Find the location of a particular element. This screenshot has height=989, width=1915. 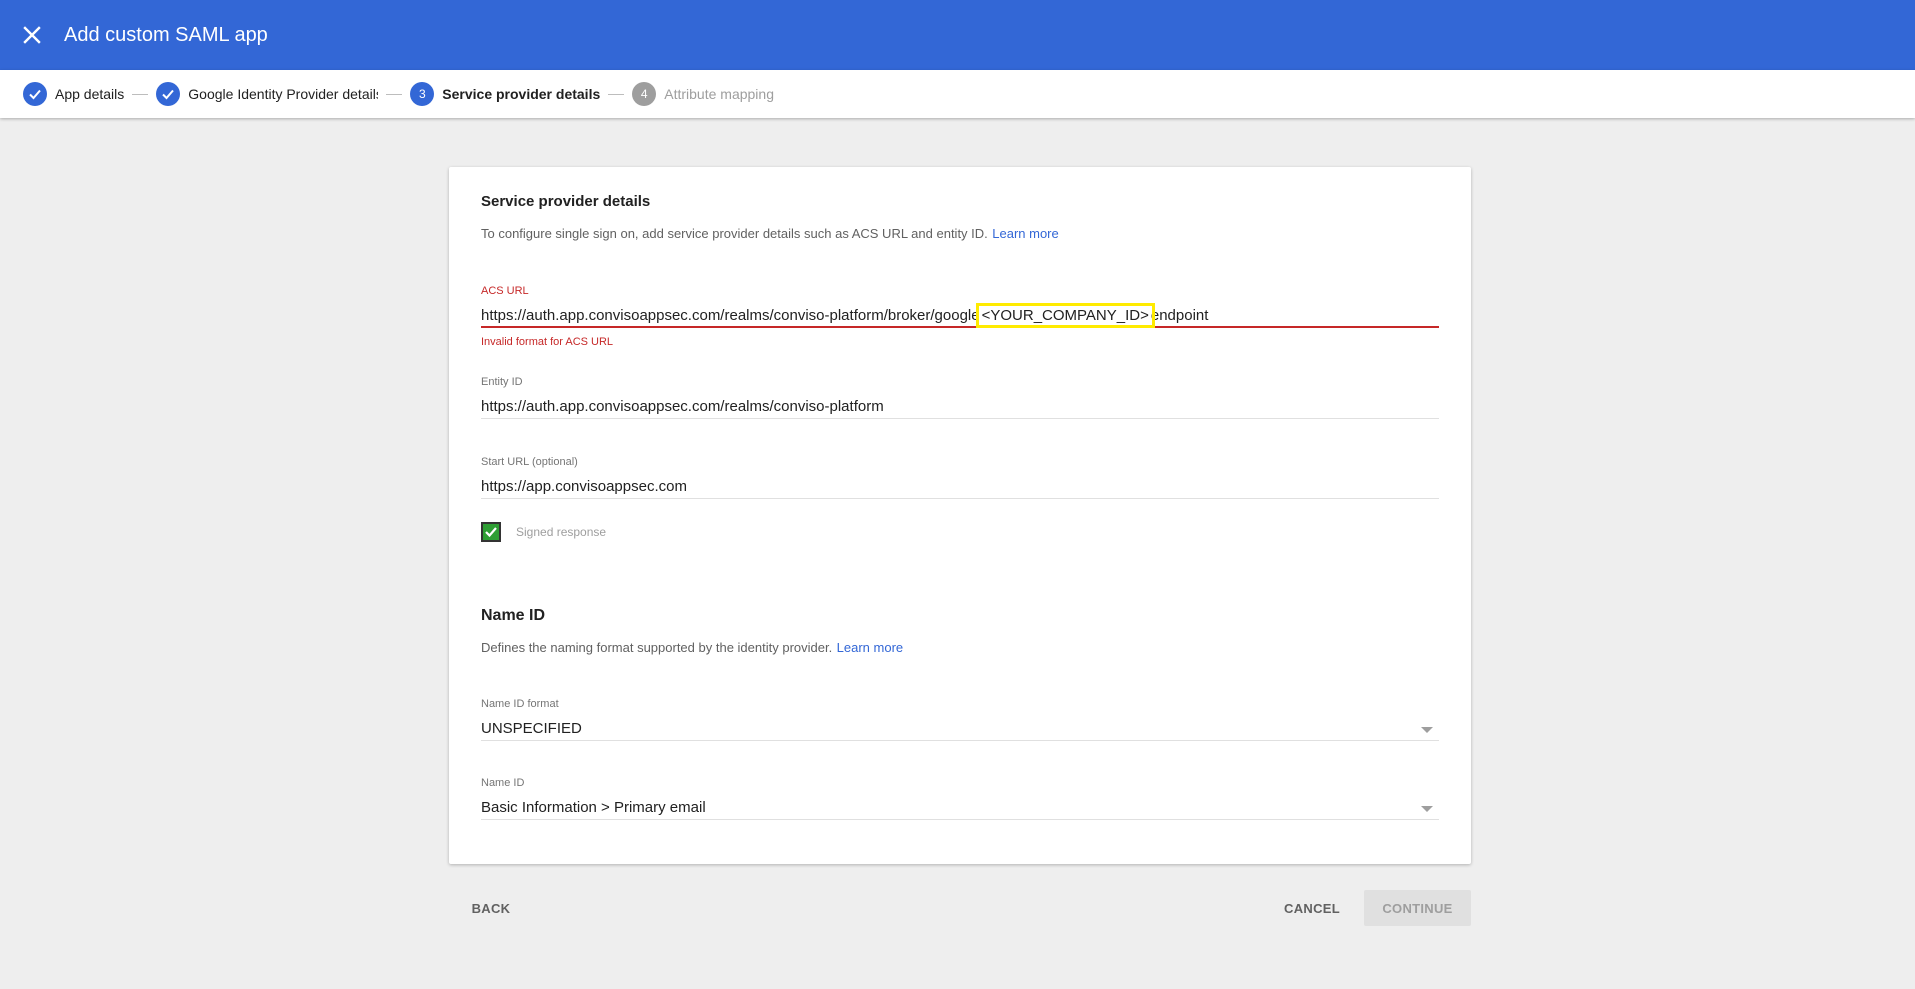

name-id-format-label: Name ID format is located at coordinates (520, 704).